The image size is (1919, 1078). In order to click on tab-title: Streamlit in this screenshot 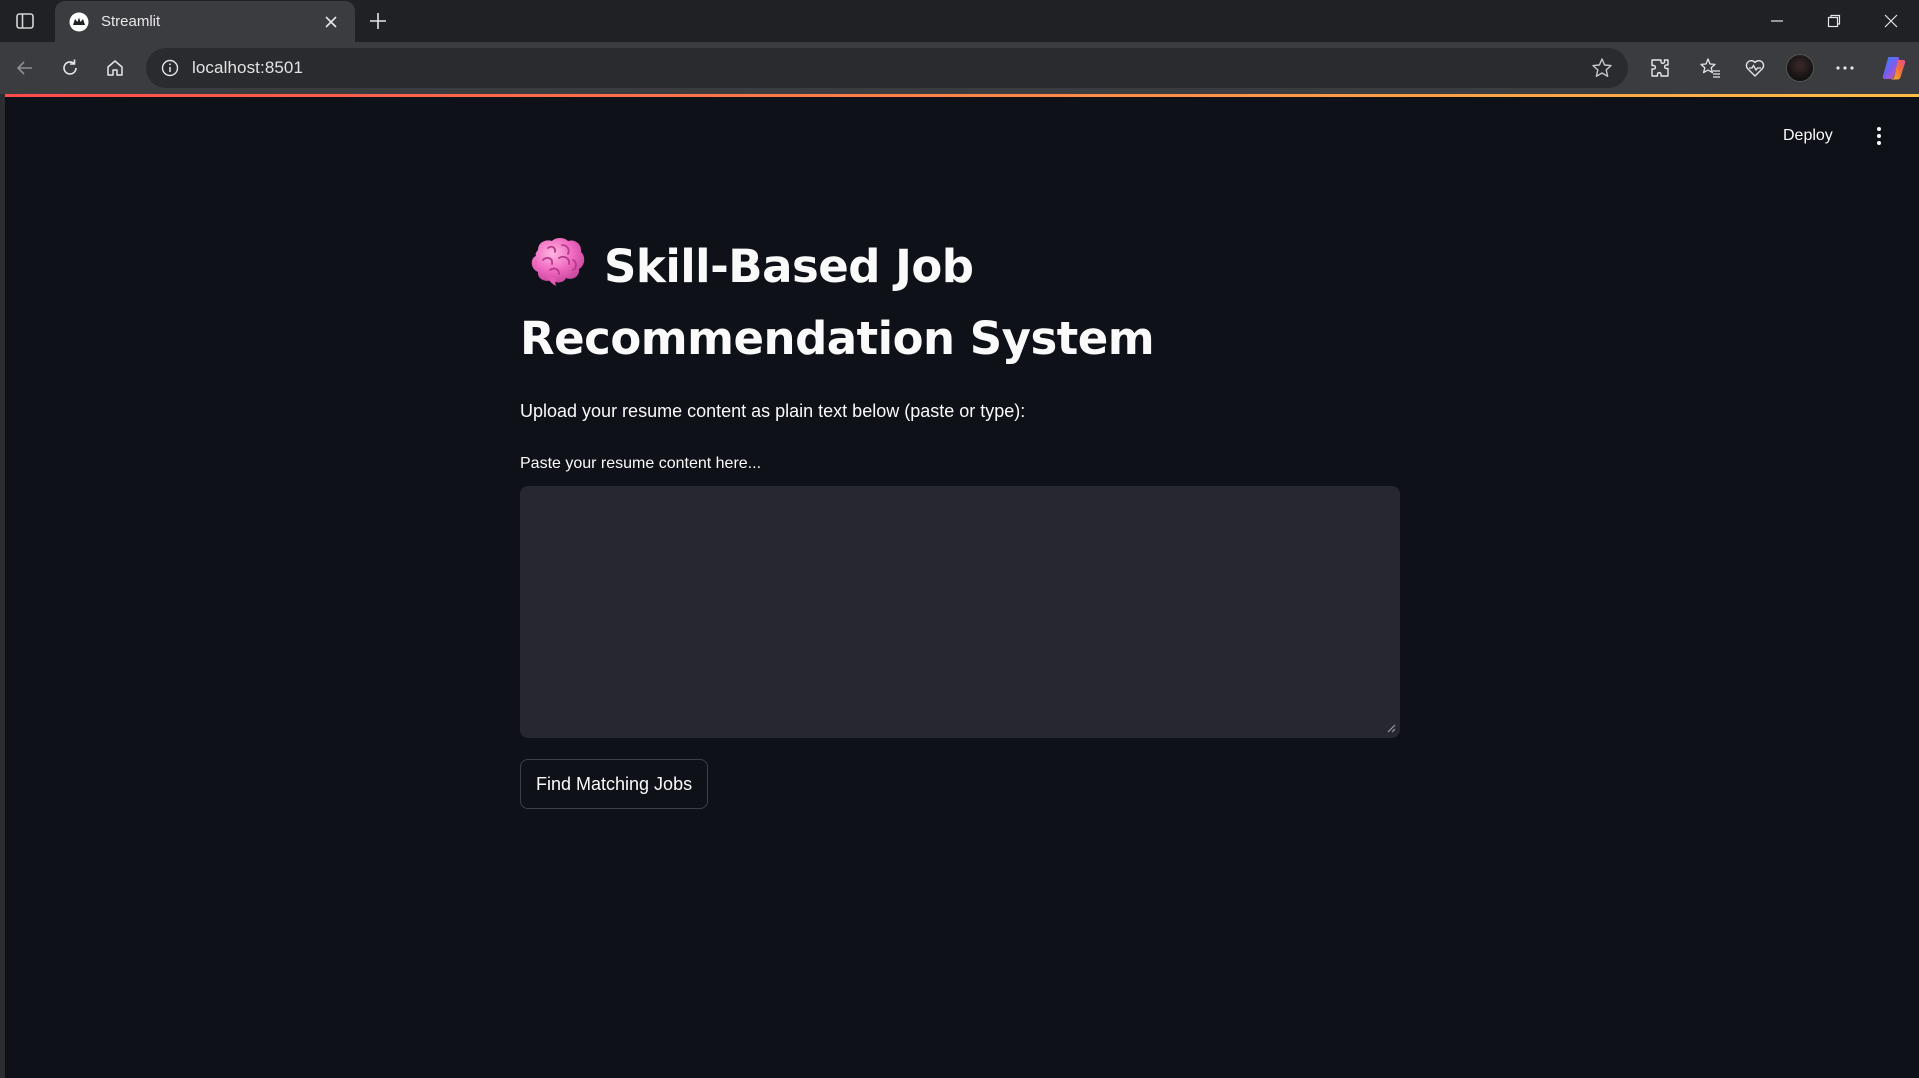, I will do `click(131, 21)`.